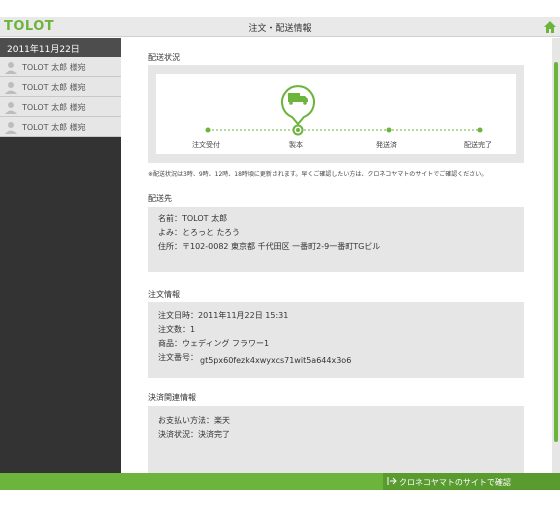  Describe the element at coordinates (556, 252) in the screenshot. I see `scrollbar-thumb` at that location.